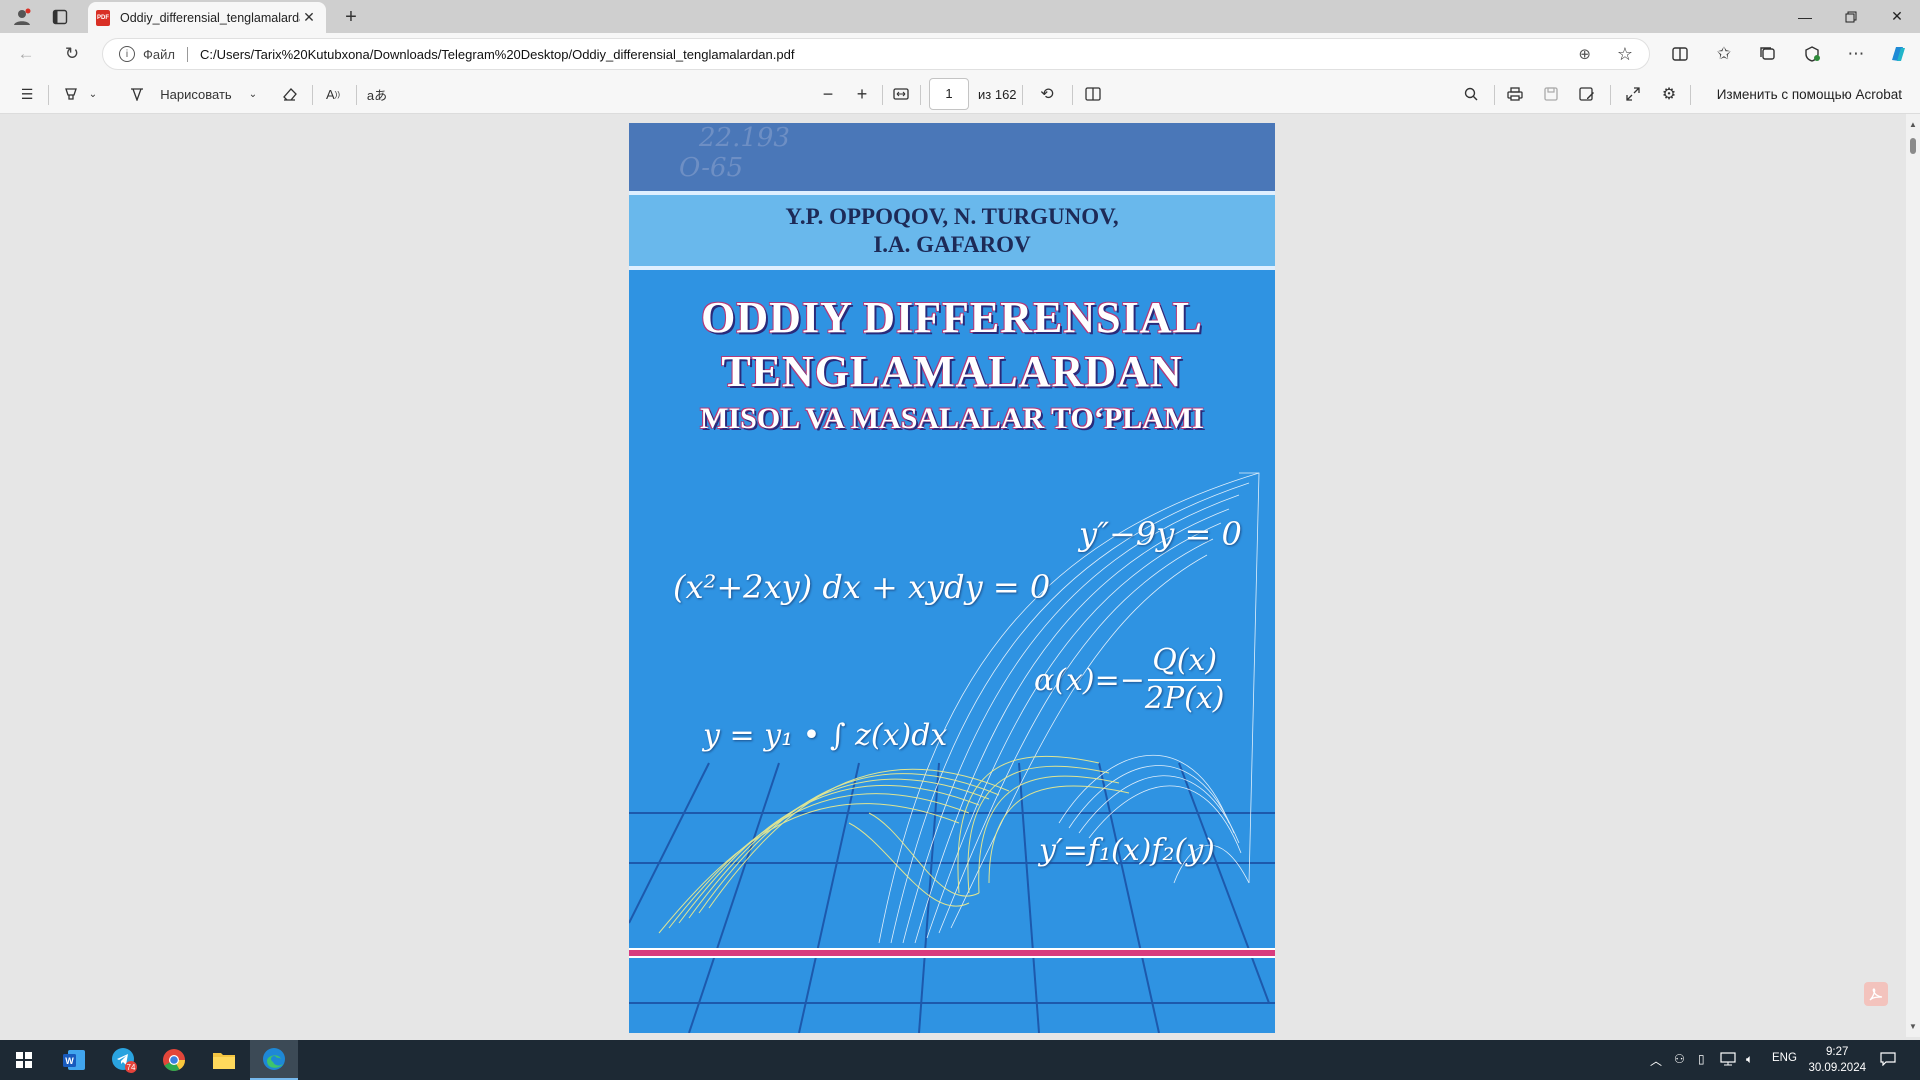  What do you see at coordinates (127, 54) in the screenshot?
I see `site-info-icon: i` at bounding box center [127, 54].